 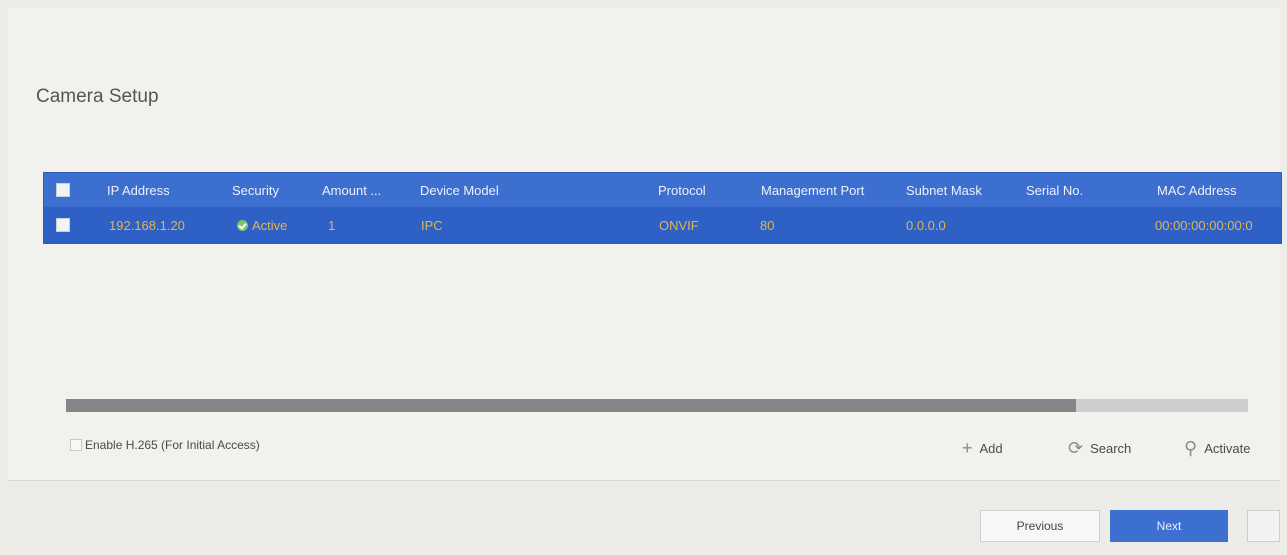 I want to click on key-icon: ⚲, so click(x=1191, y=448).